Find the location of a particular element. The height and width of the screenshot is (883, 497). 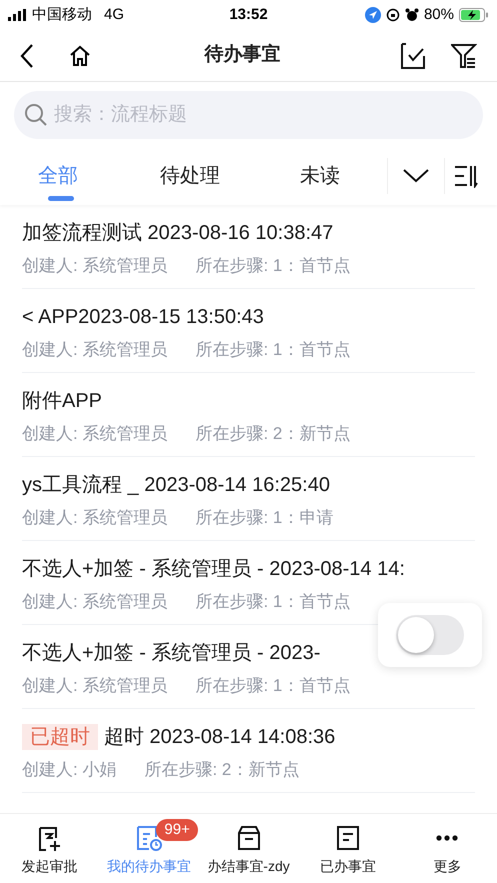

rotation-lock-icon is located at coordinates (393, 15).